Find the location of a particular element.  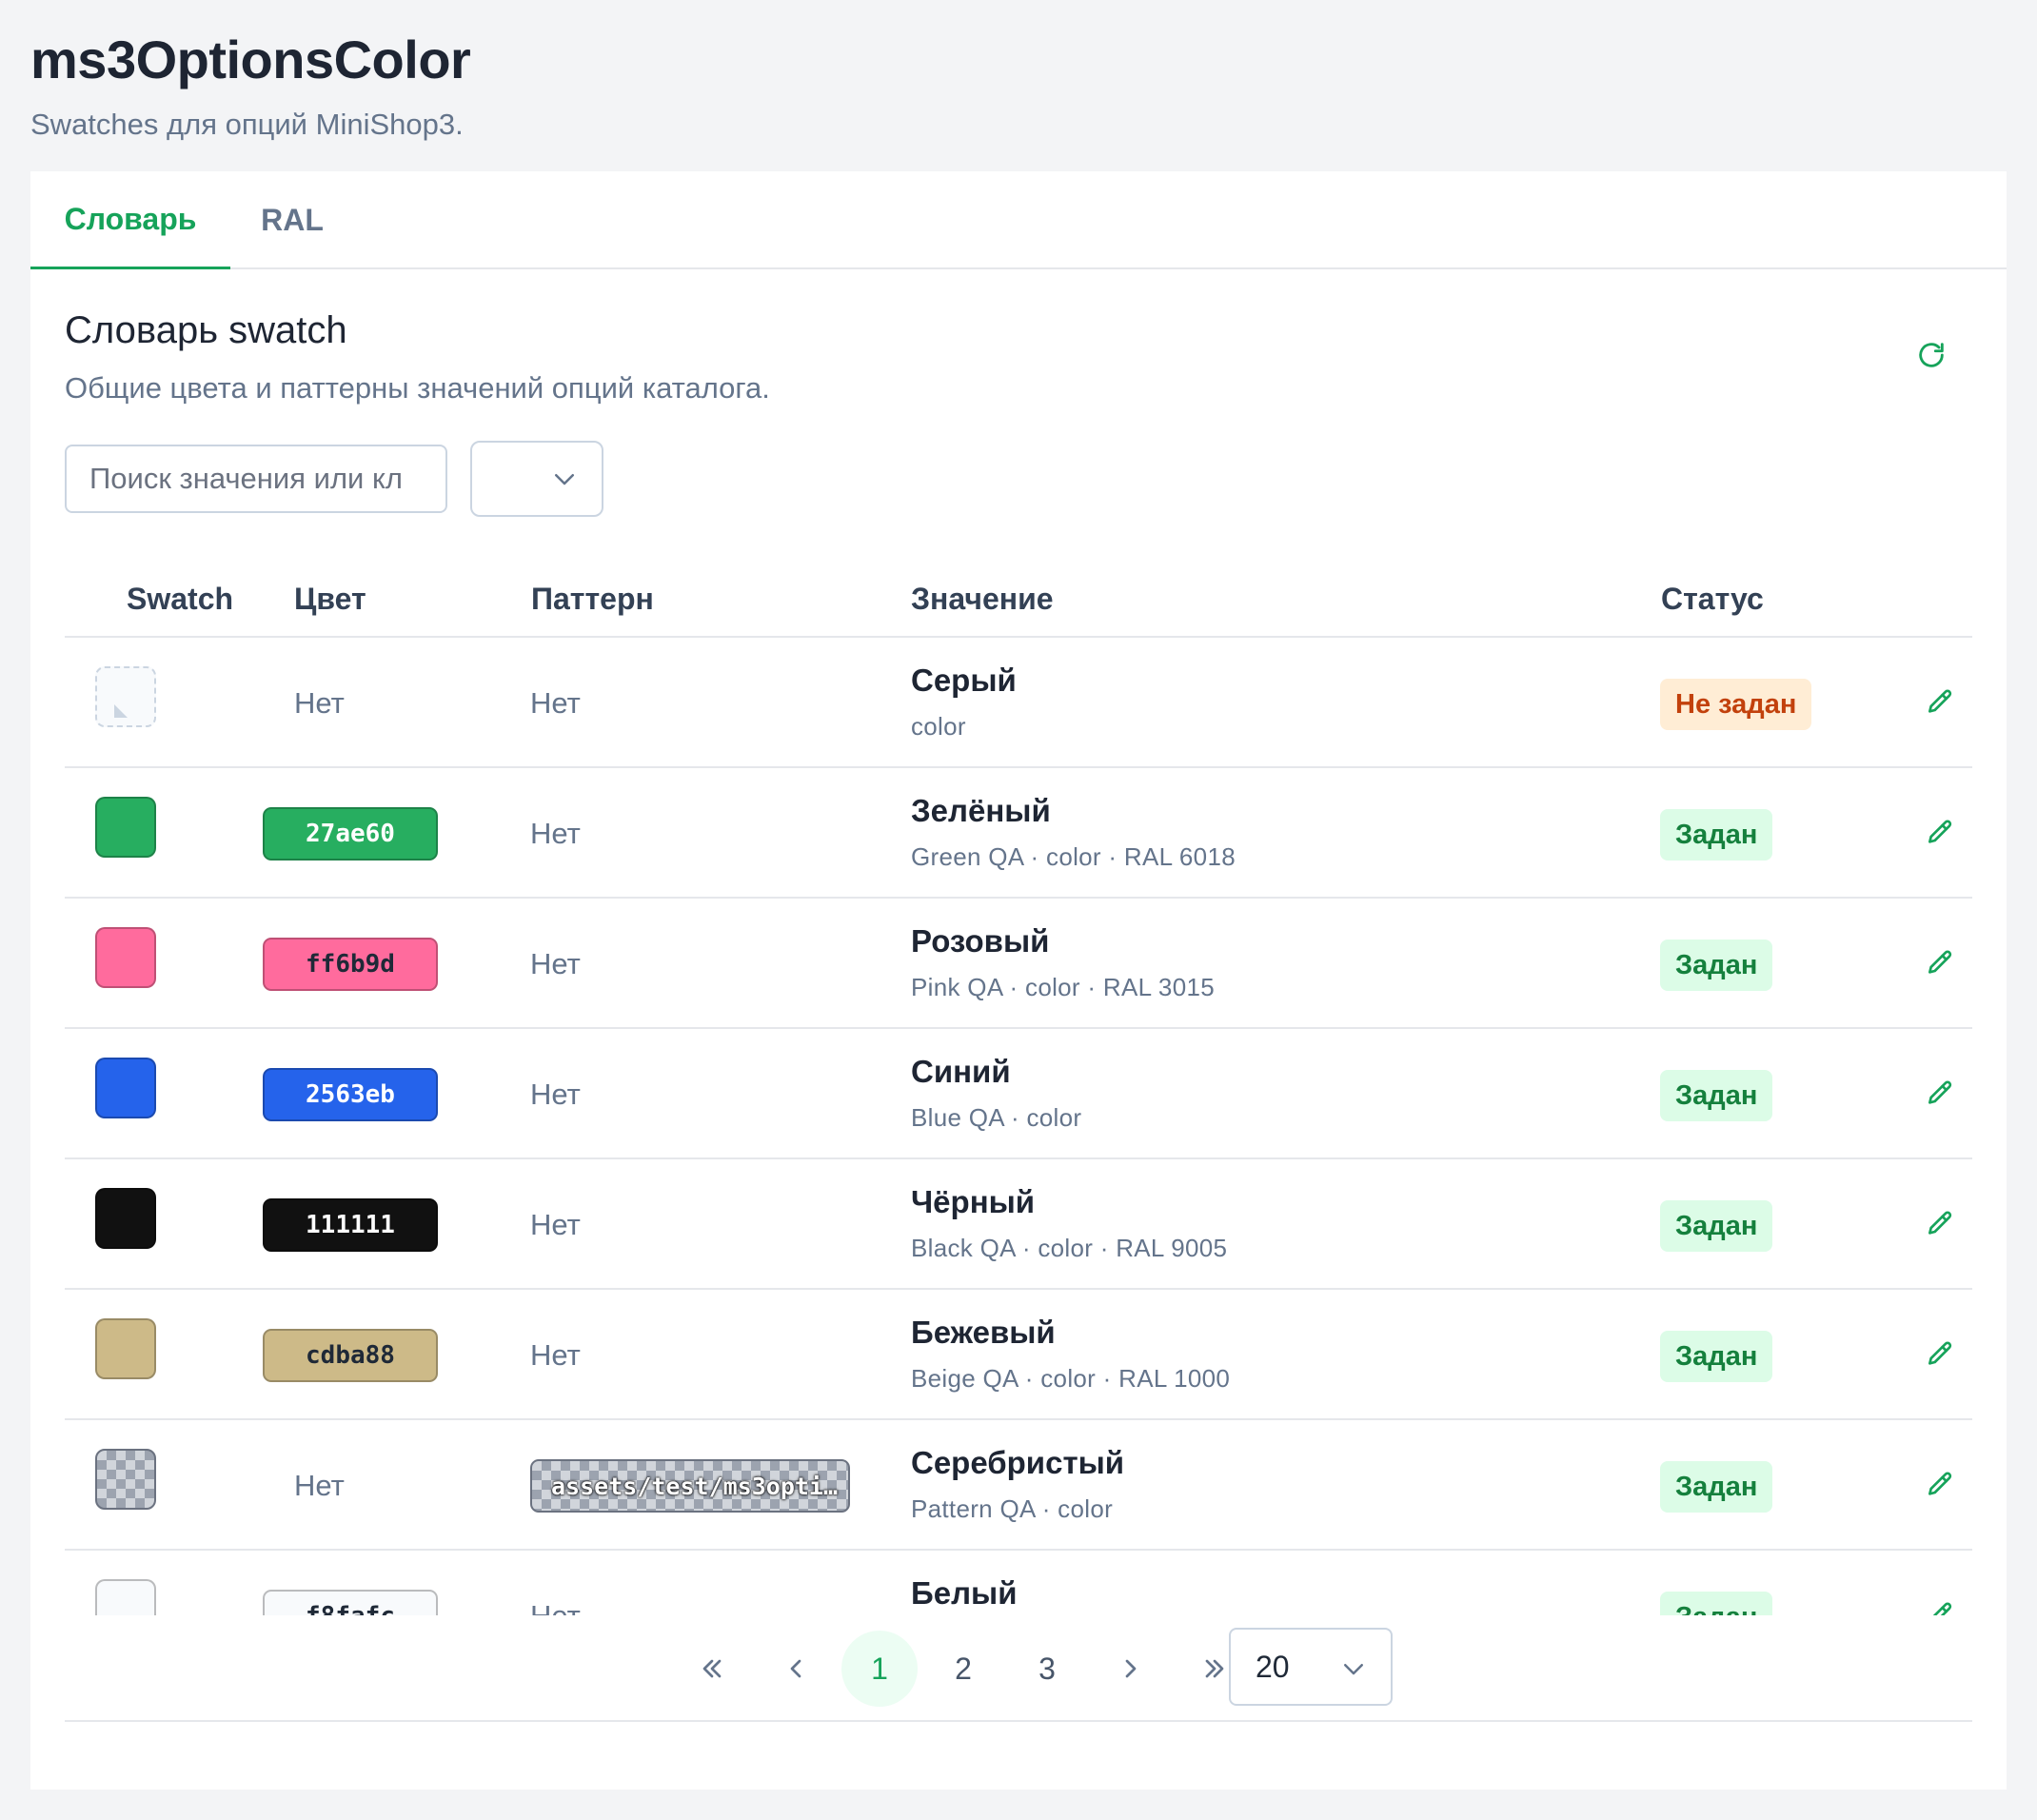

prev-page-button is located at coordinates (796, 1669).